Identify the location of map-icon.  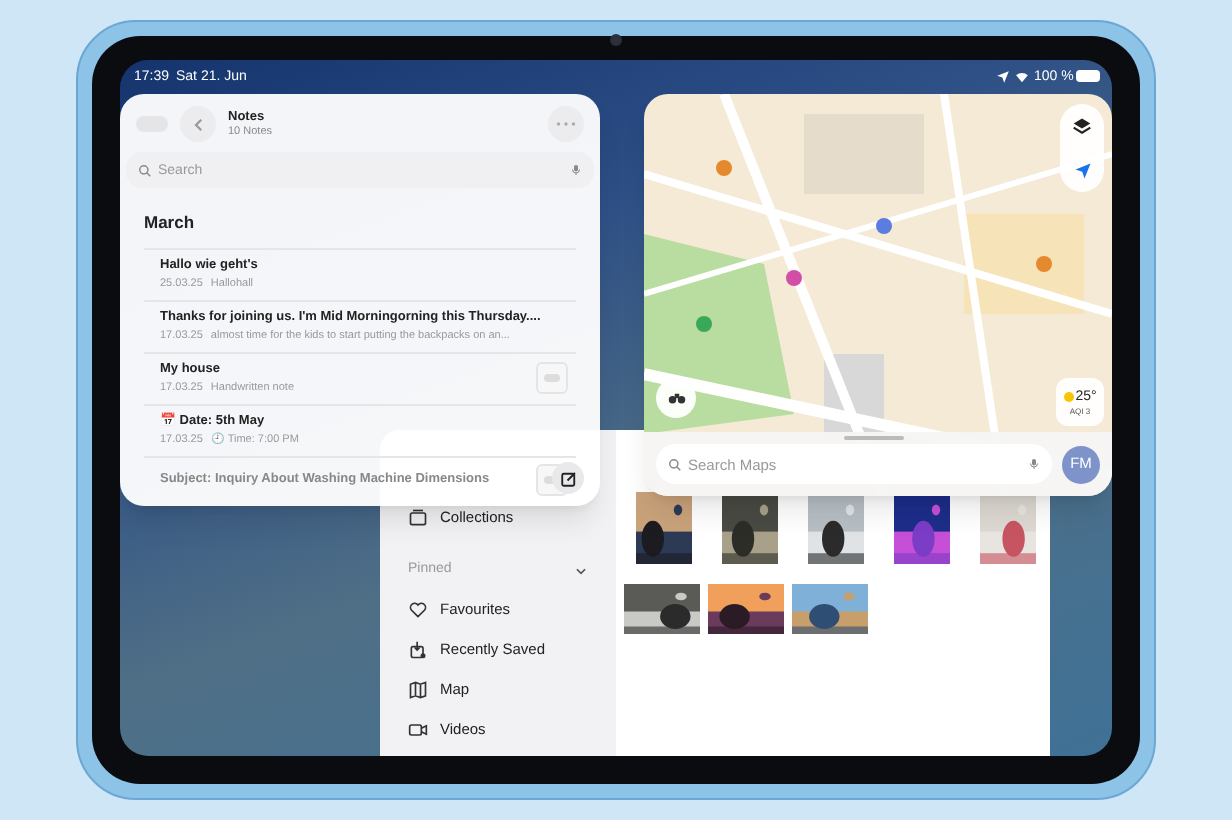
(418, 690).